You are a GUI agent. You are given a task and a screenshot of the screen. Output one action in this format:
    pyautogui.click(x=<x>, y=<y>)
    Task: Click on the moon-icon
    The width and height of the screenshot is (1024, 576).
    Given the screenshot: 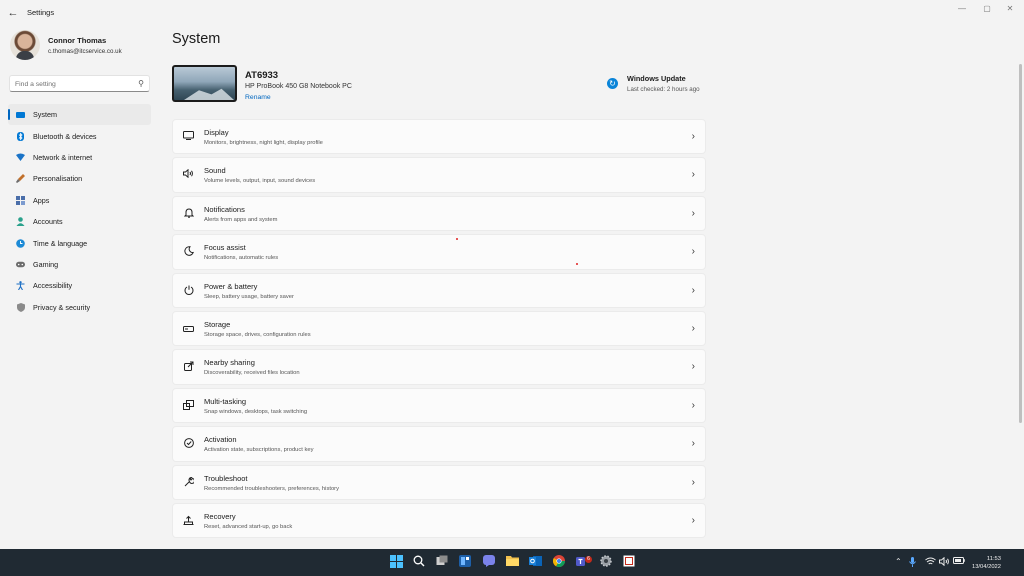 What is the action you would take?
    pyautogui.click(x=188, y=252)
    